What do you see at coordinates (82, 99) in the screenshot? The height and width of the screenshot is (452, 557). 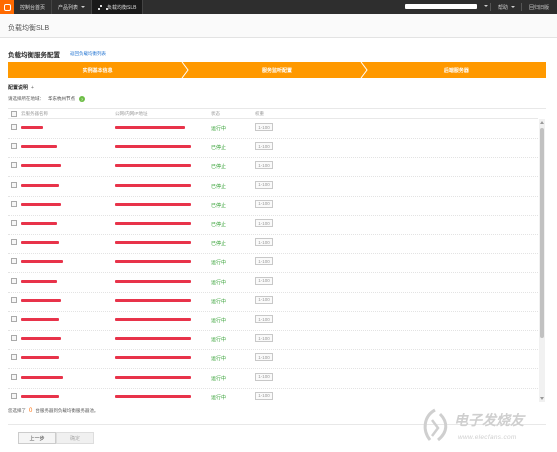 I see `help-icon: ?` at bounding box center [82, 99].